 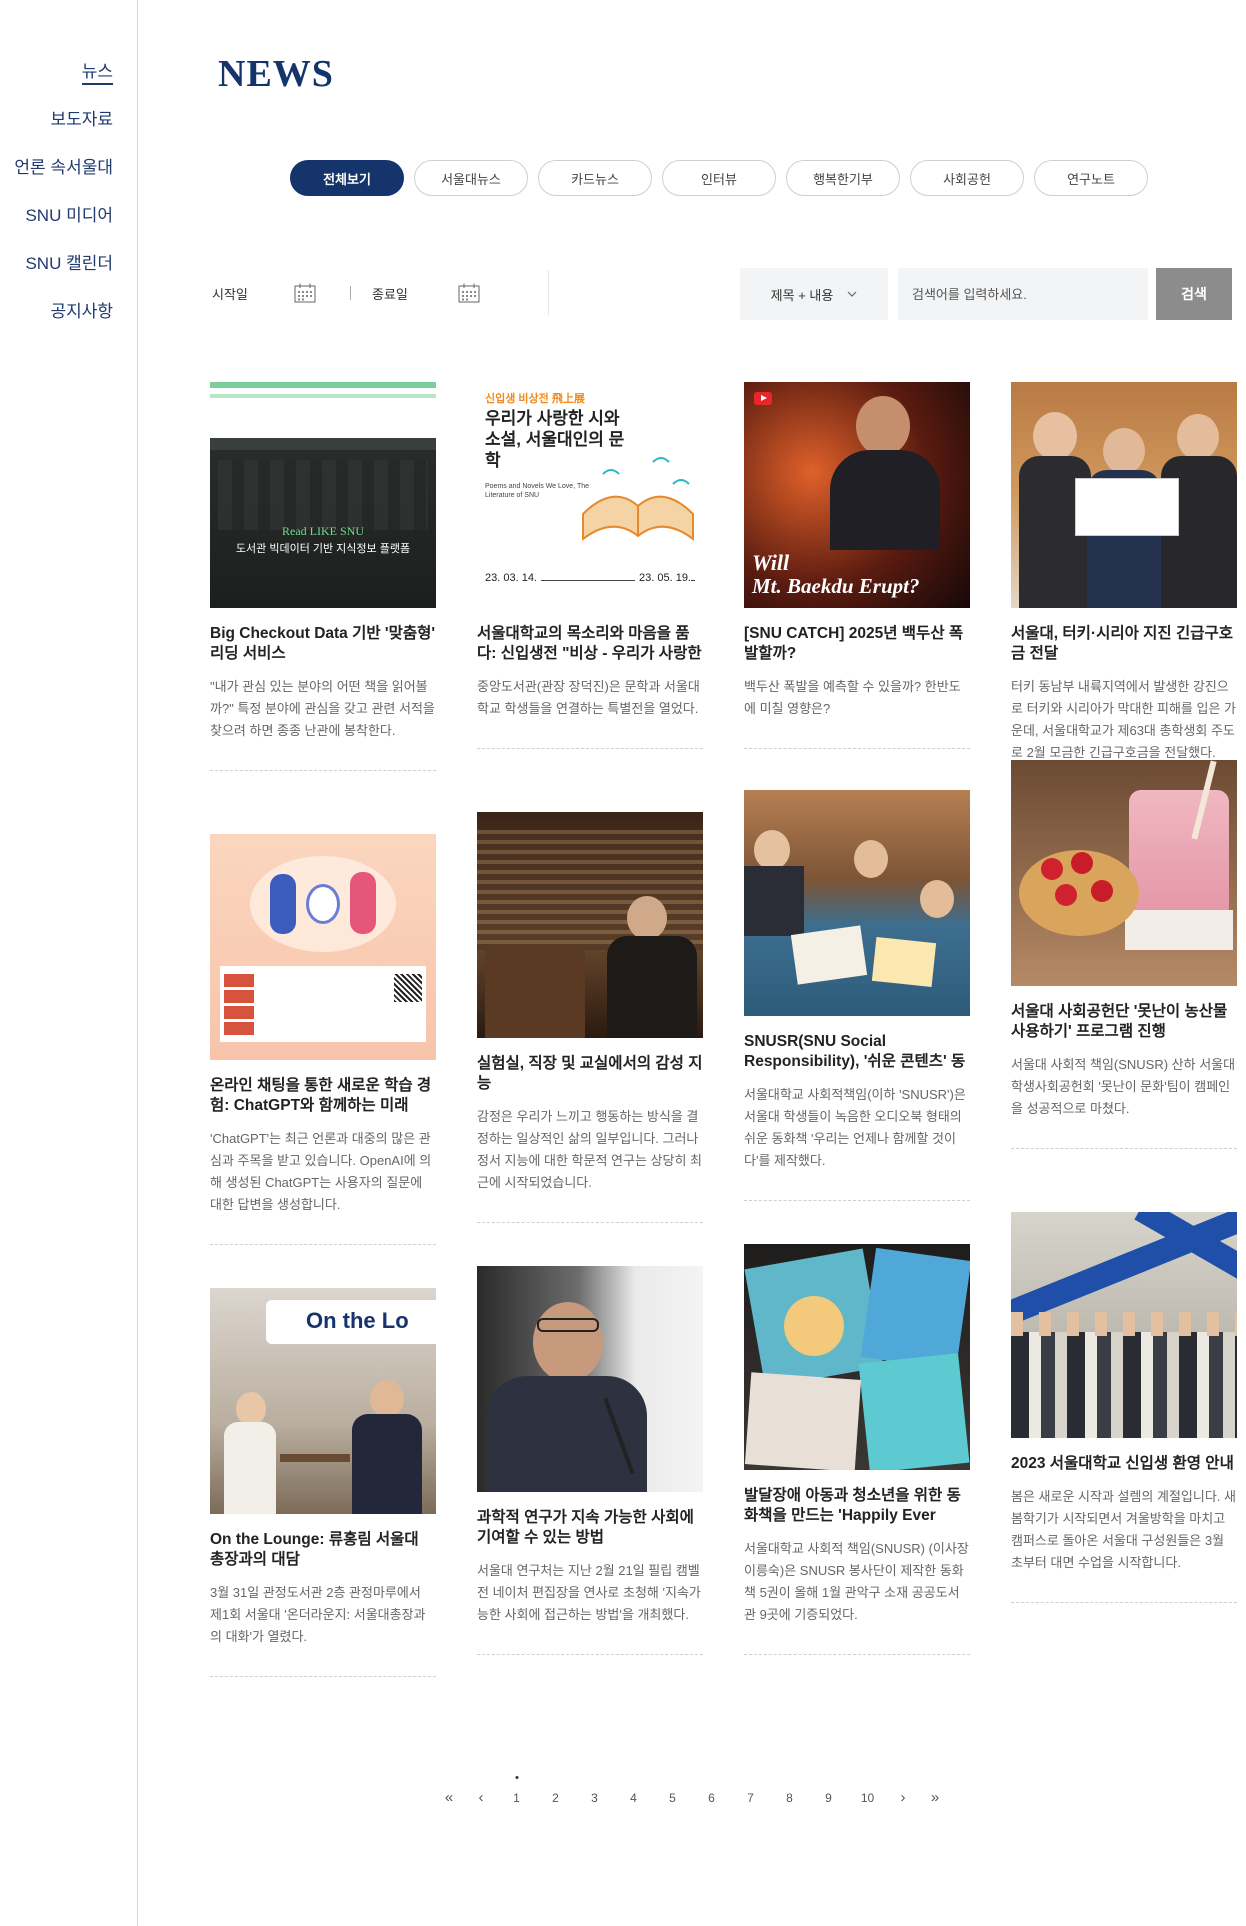 I want to click on card-title: [SNU CATCH] 2025년 백두산 폭발할까?, so click(x=854, y=643).